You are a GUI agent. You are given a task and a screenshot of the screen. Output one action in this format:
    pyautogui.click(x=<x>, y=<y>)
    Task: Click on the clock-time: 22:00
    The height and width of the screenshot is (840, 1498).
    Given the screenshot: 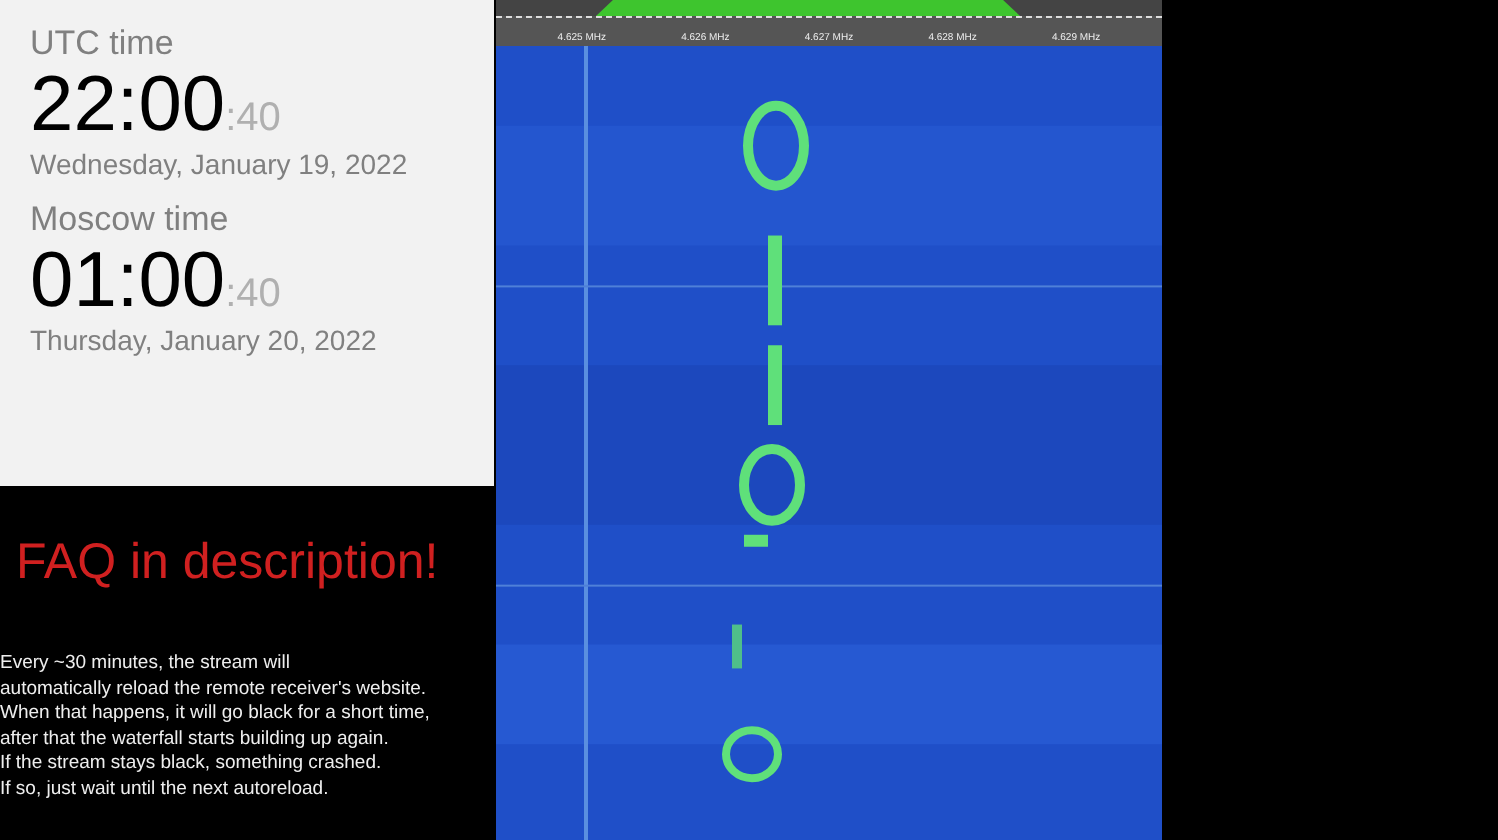 What is the action you would take?
    pyautogui.click(x=128, y=106)
    